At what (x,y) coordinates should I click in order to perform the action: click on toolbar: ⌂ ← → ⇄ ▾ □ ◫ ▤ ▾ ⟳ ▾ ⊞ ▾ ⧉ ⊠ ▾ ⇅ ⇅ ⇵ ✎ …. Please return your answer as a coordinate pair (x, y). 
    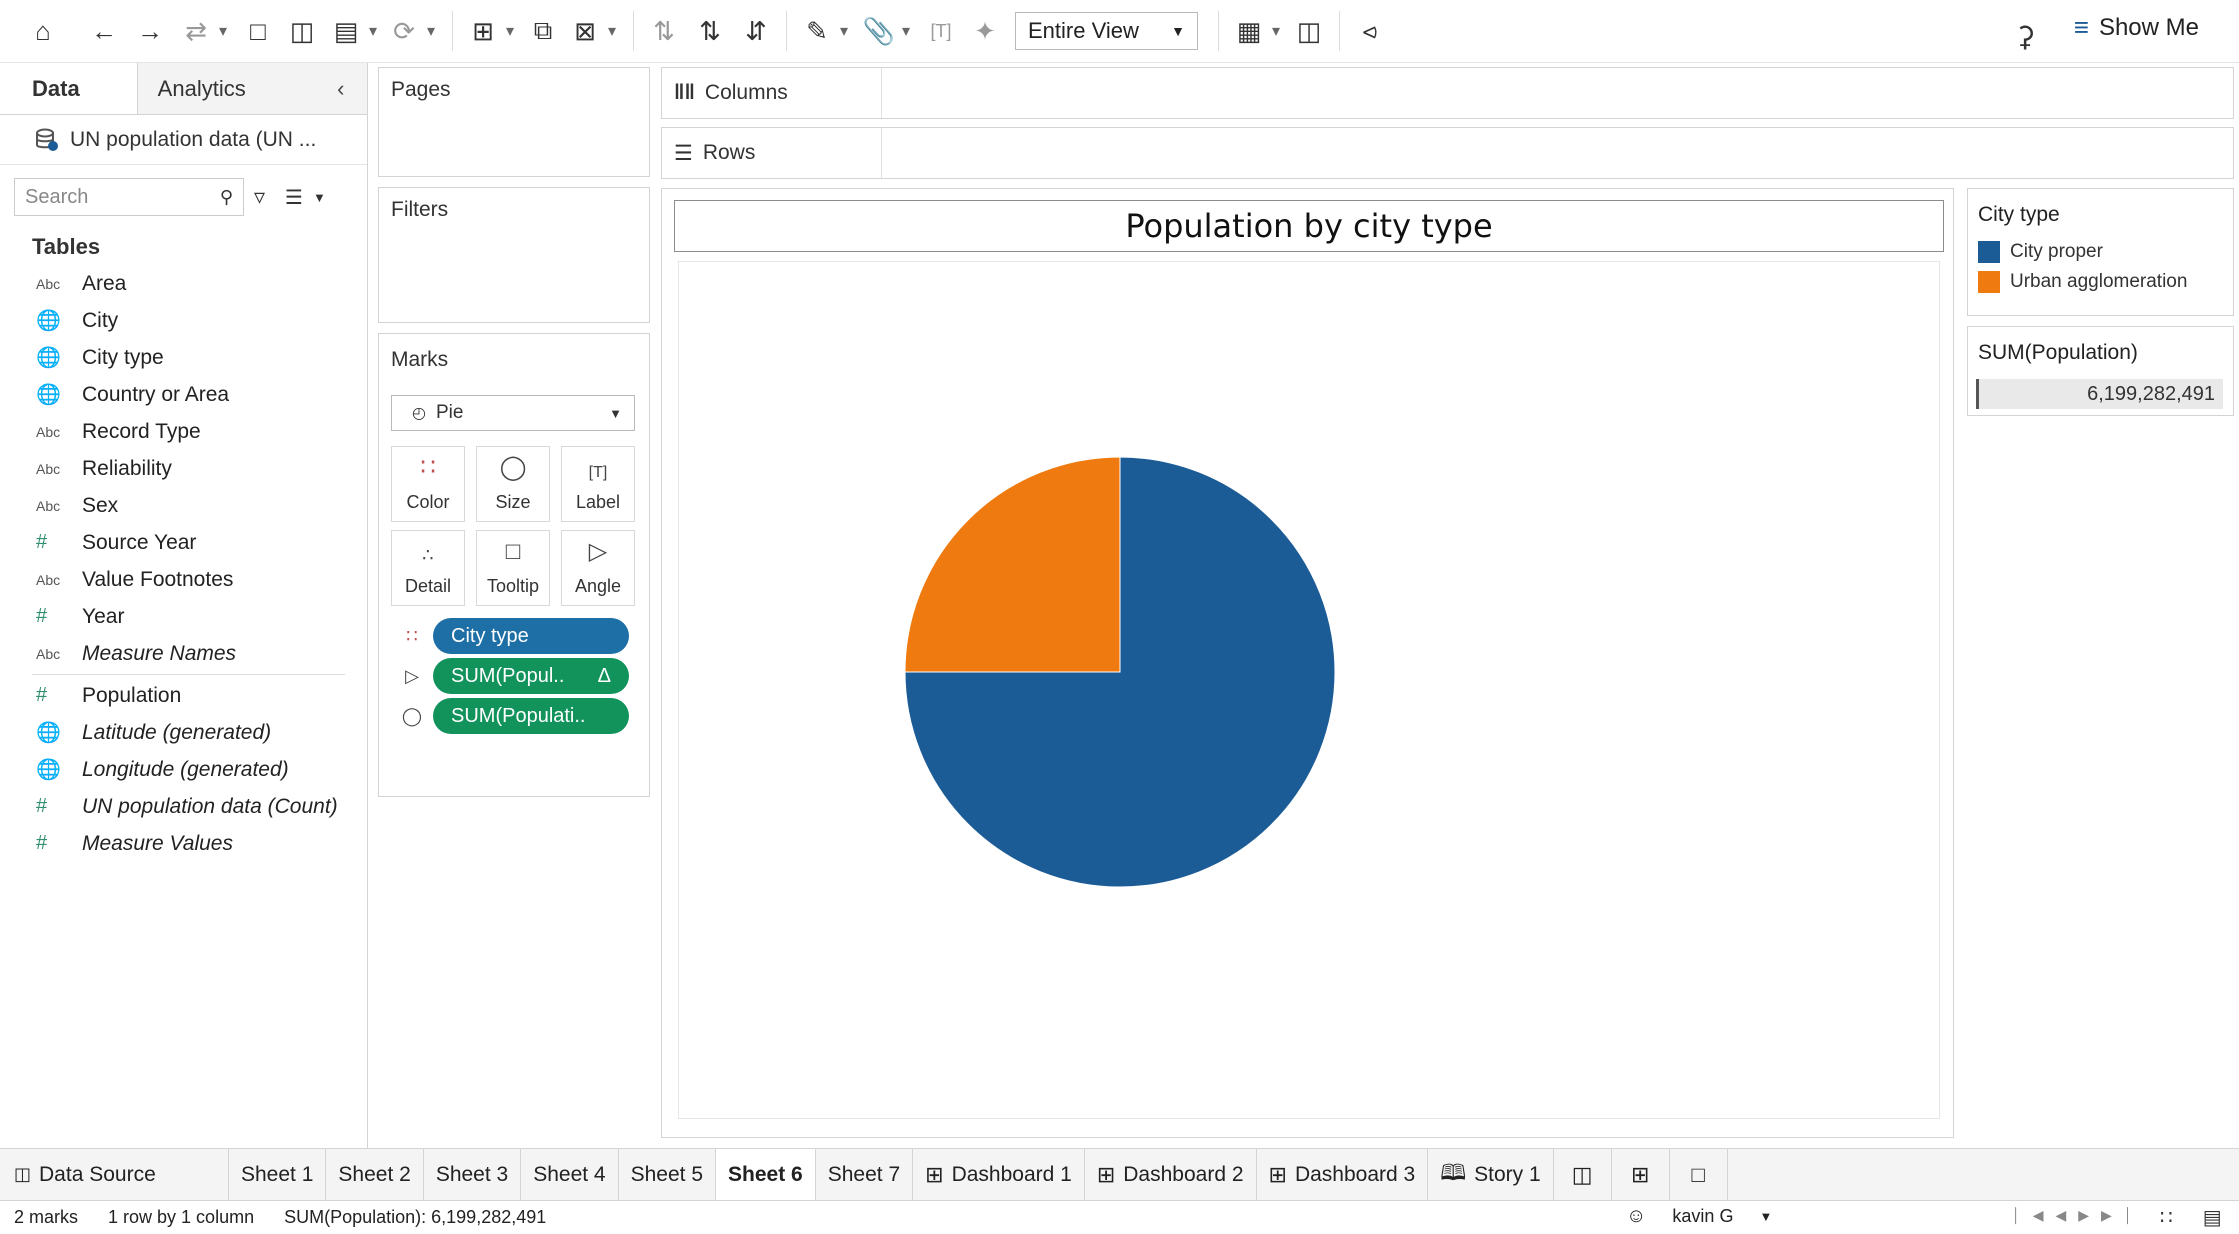
    Looking at the image, I should click on (1119, 31).